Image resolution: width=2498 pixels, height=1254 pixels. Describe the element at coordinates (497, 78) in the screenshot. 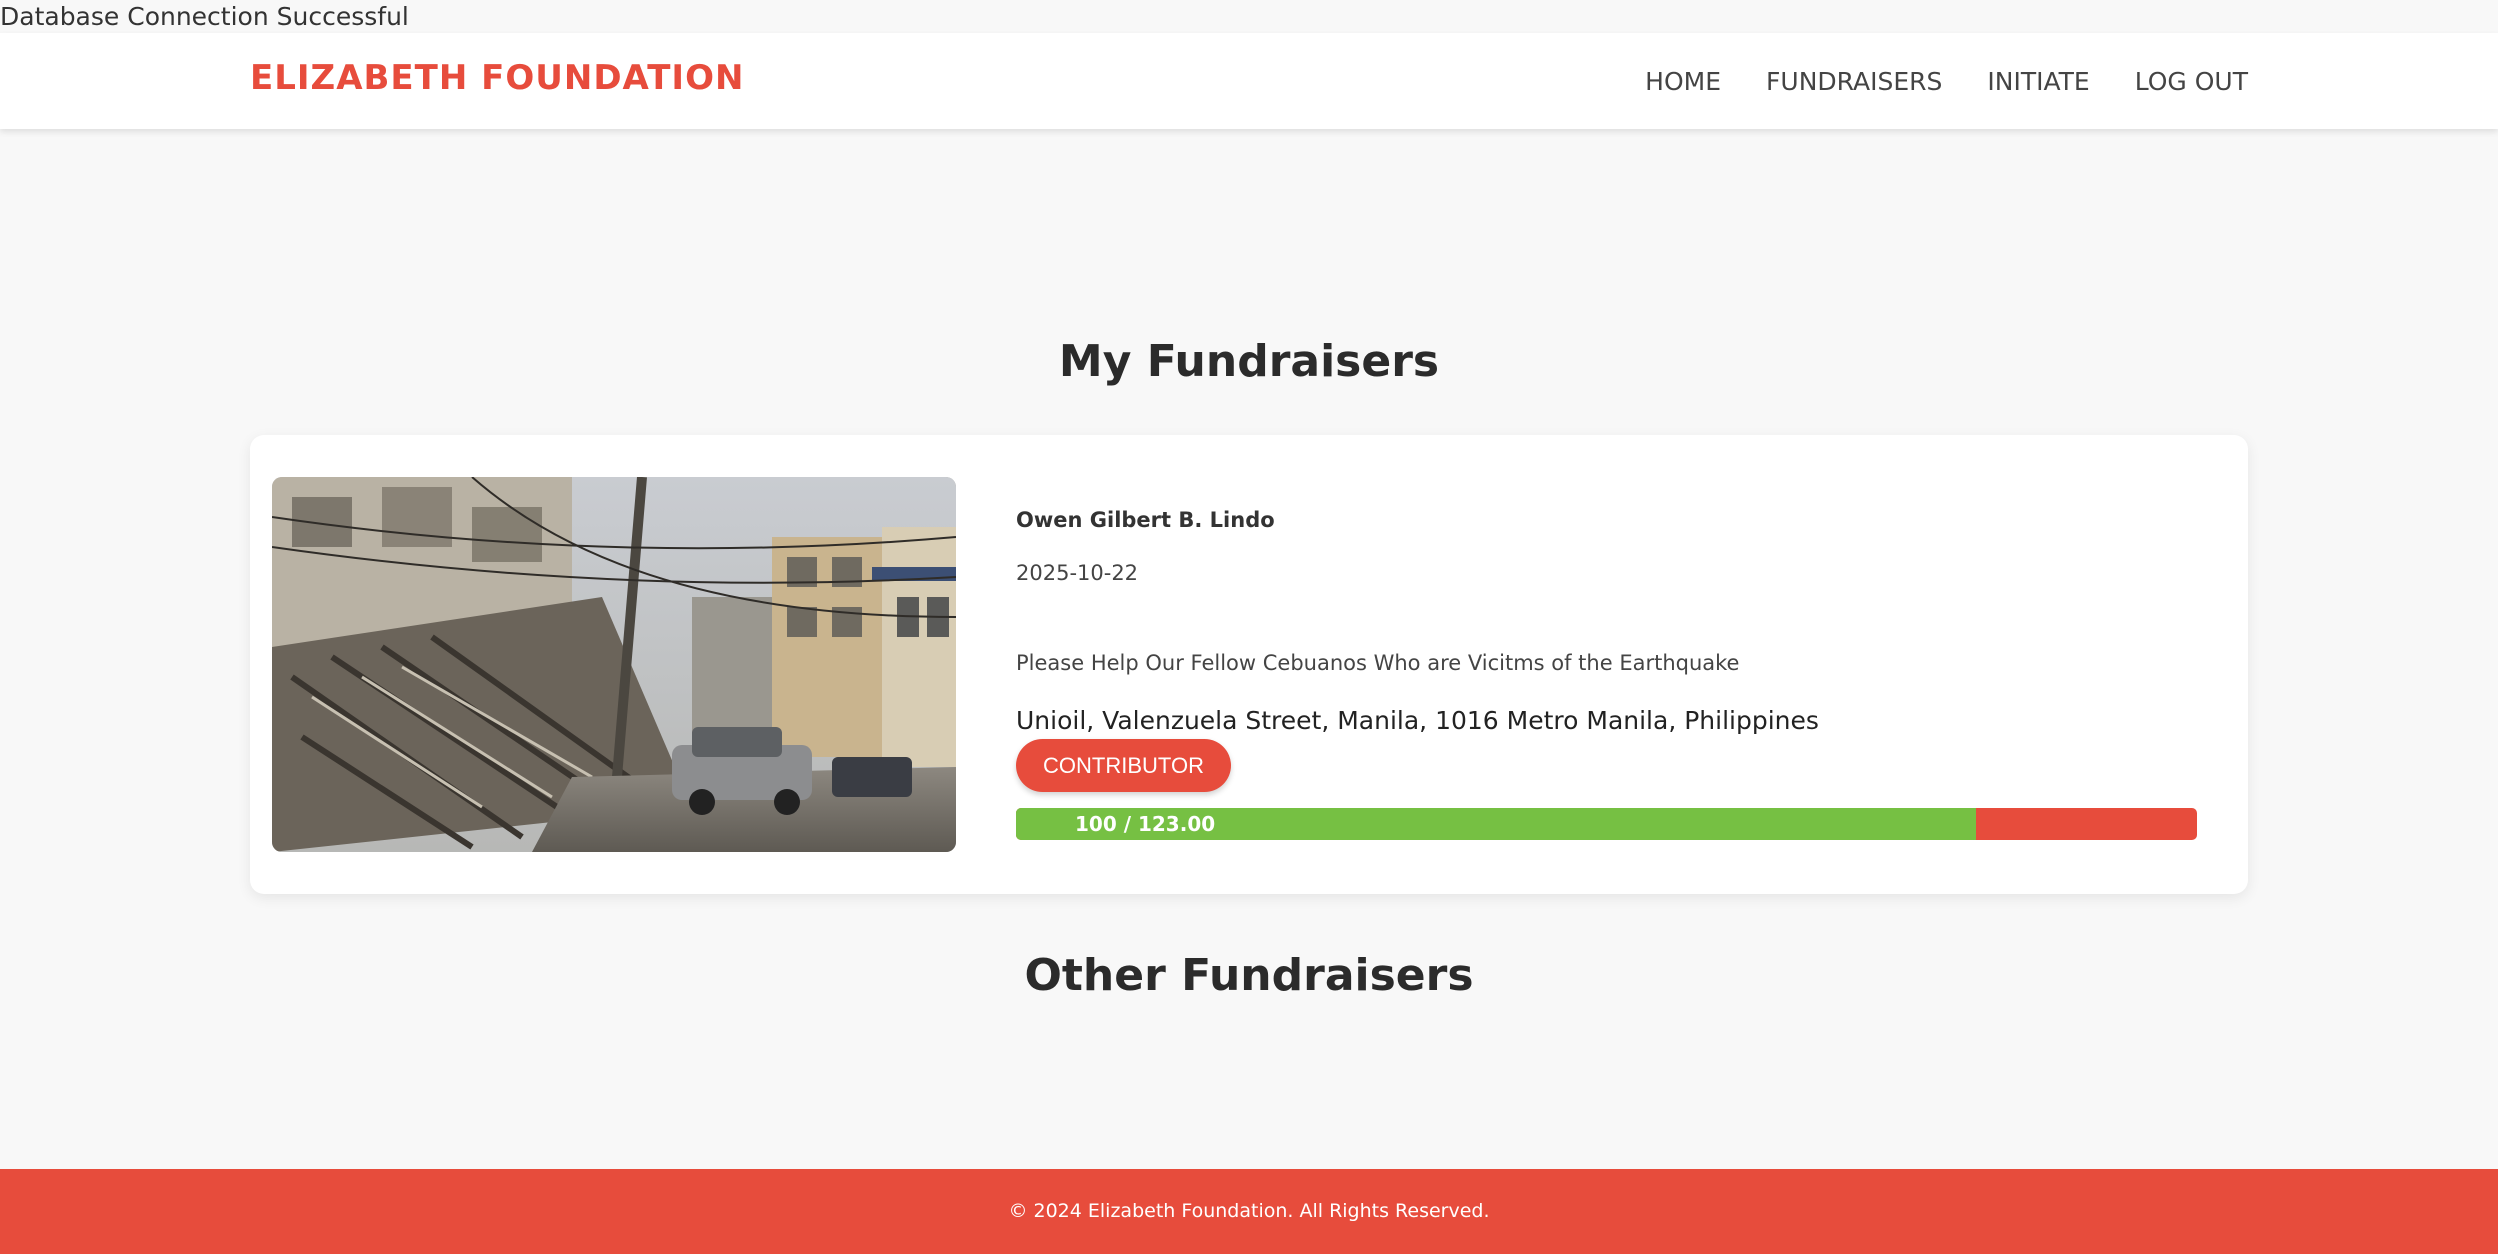

I see `brand-logo-text: ELIZABETH FOUNDATION` at that location.